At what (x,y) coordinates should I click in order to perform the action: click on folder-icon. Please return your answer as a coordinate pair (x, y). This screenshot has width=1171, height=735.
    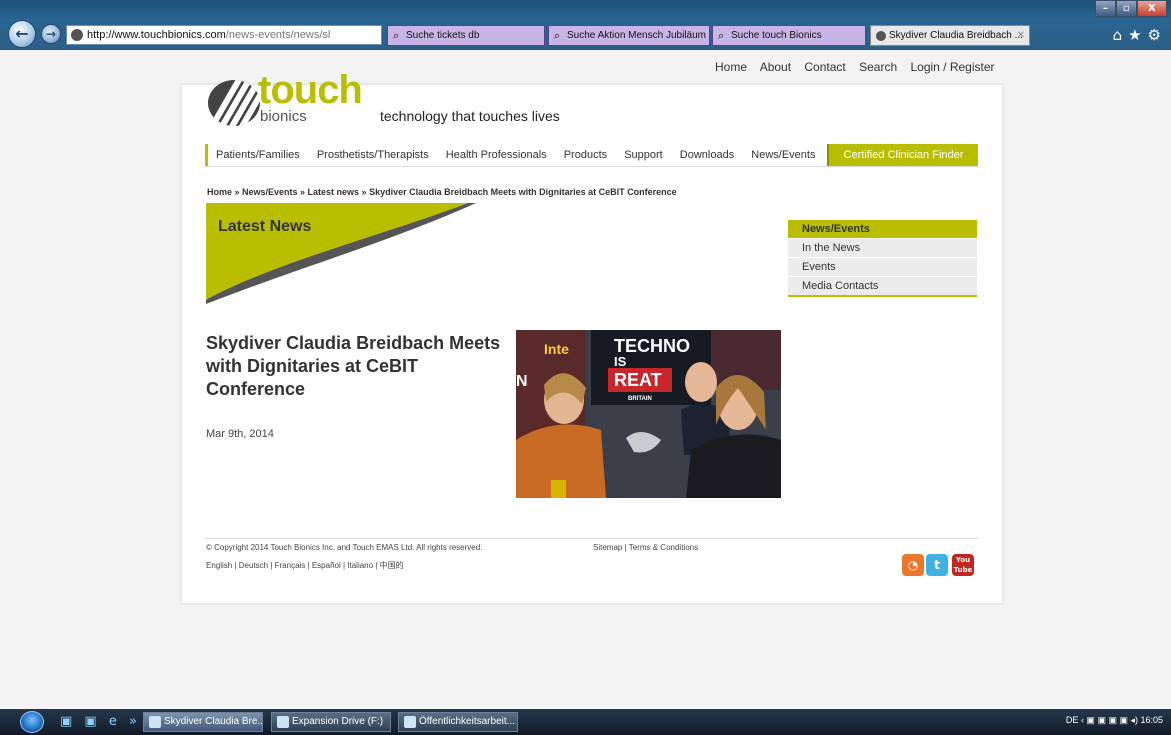
    Looking at the image, I should click on (283, 722).